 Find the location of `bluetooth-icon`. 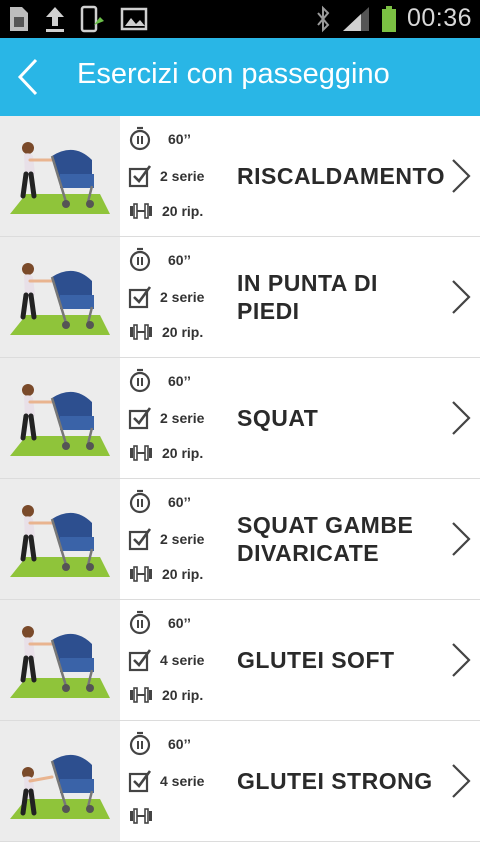

bluetooth-icon is located at coordinates (323, 18).